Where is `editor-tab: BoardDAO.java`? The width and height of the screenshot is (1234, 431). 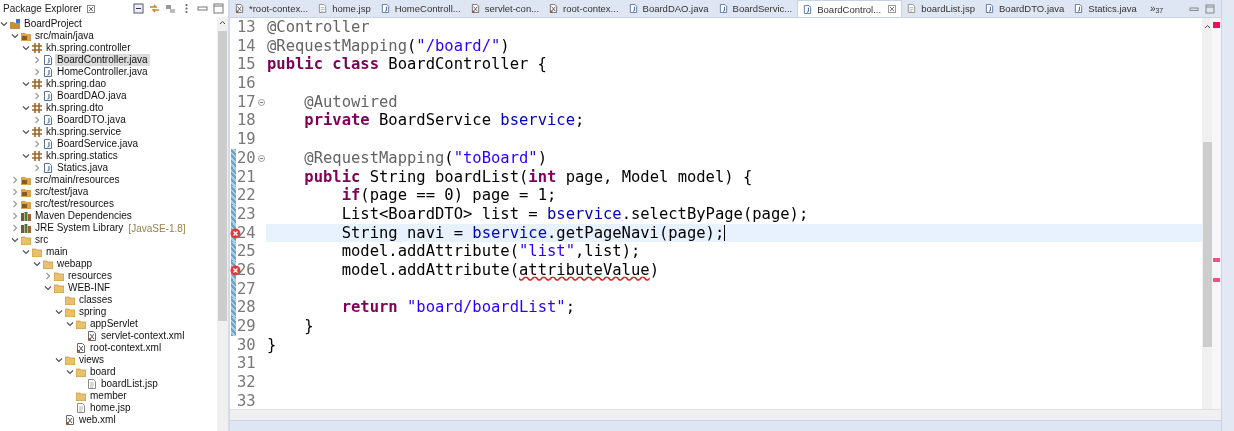
editor-tab: BoardDAO.java is located at coordinates (668, 8).